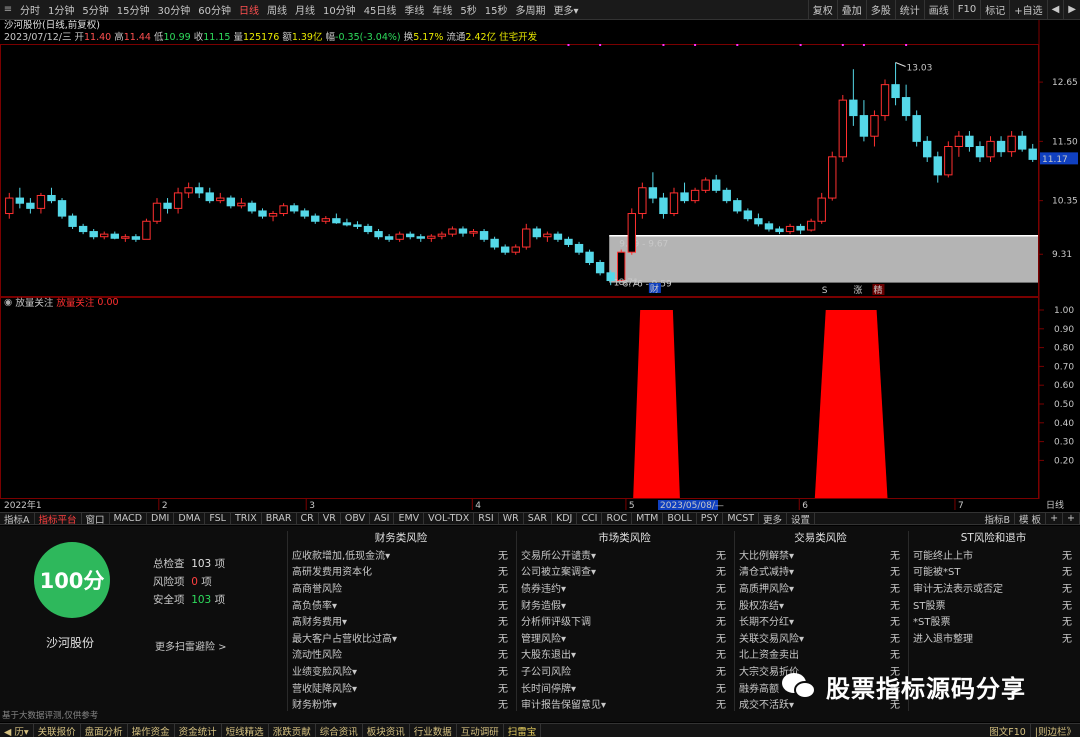  What do you see at coordinates (401, 687) in the screenshot?
I see `risk-item: 营收陡降风险▾ 无` at bounding box center [401, 687].